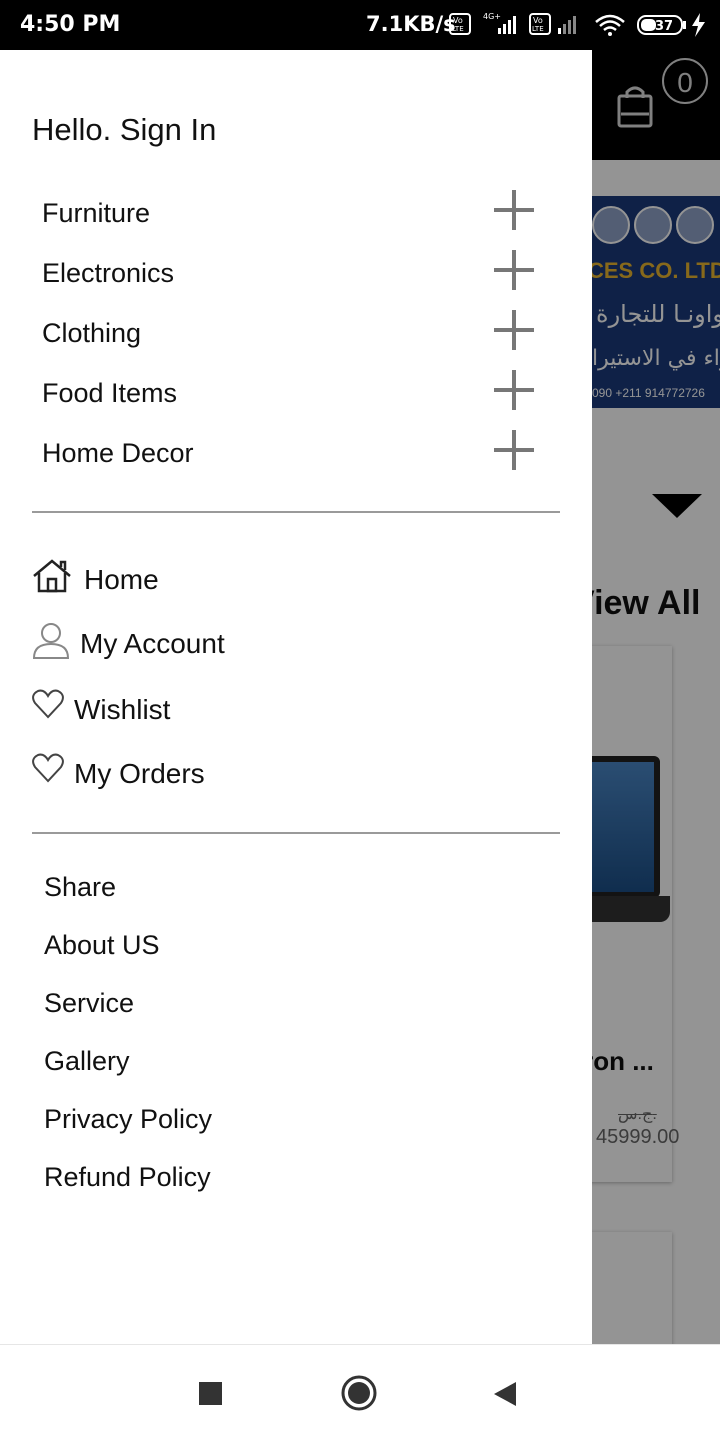  Describe the element at coordinates (96, 213) in the screenshot. I see `category-label: Furniture` at that location.